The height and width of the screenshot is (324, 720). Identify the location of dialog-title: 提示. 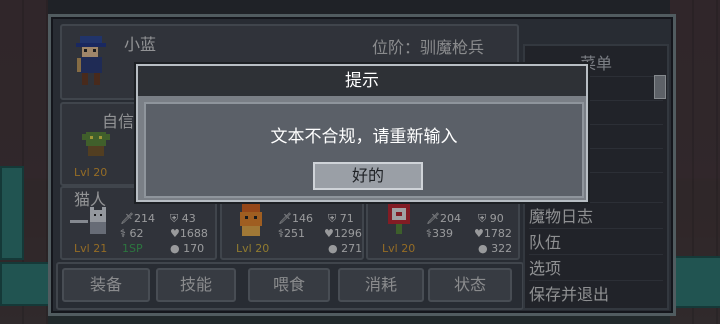
(362, 81).